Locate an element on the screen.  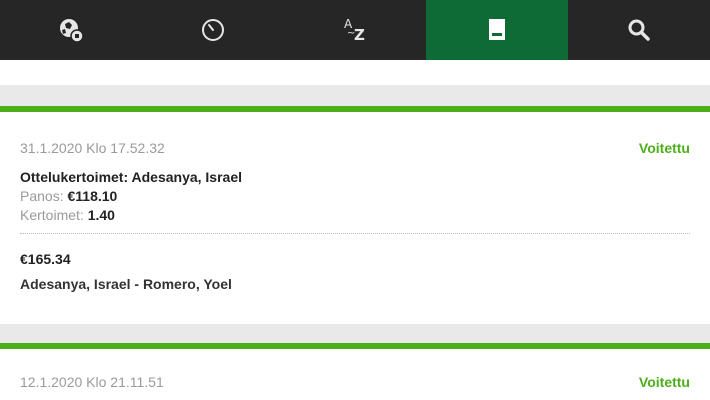
az-sort-icon: A ~ Z is located at coordinates (354, 30).